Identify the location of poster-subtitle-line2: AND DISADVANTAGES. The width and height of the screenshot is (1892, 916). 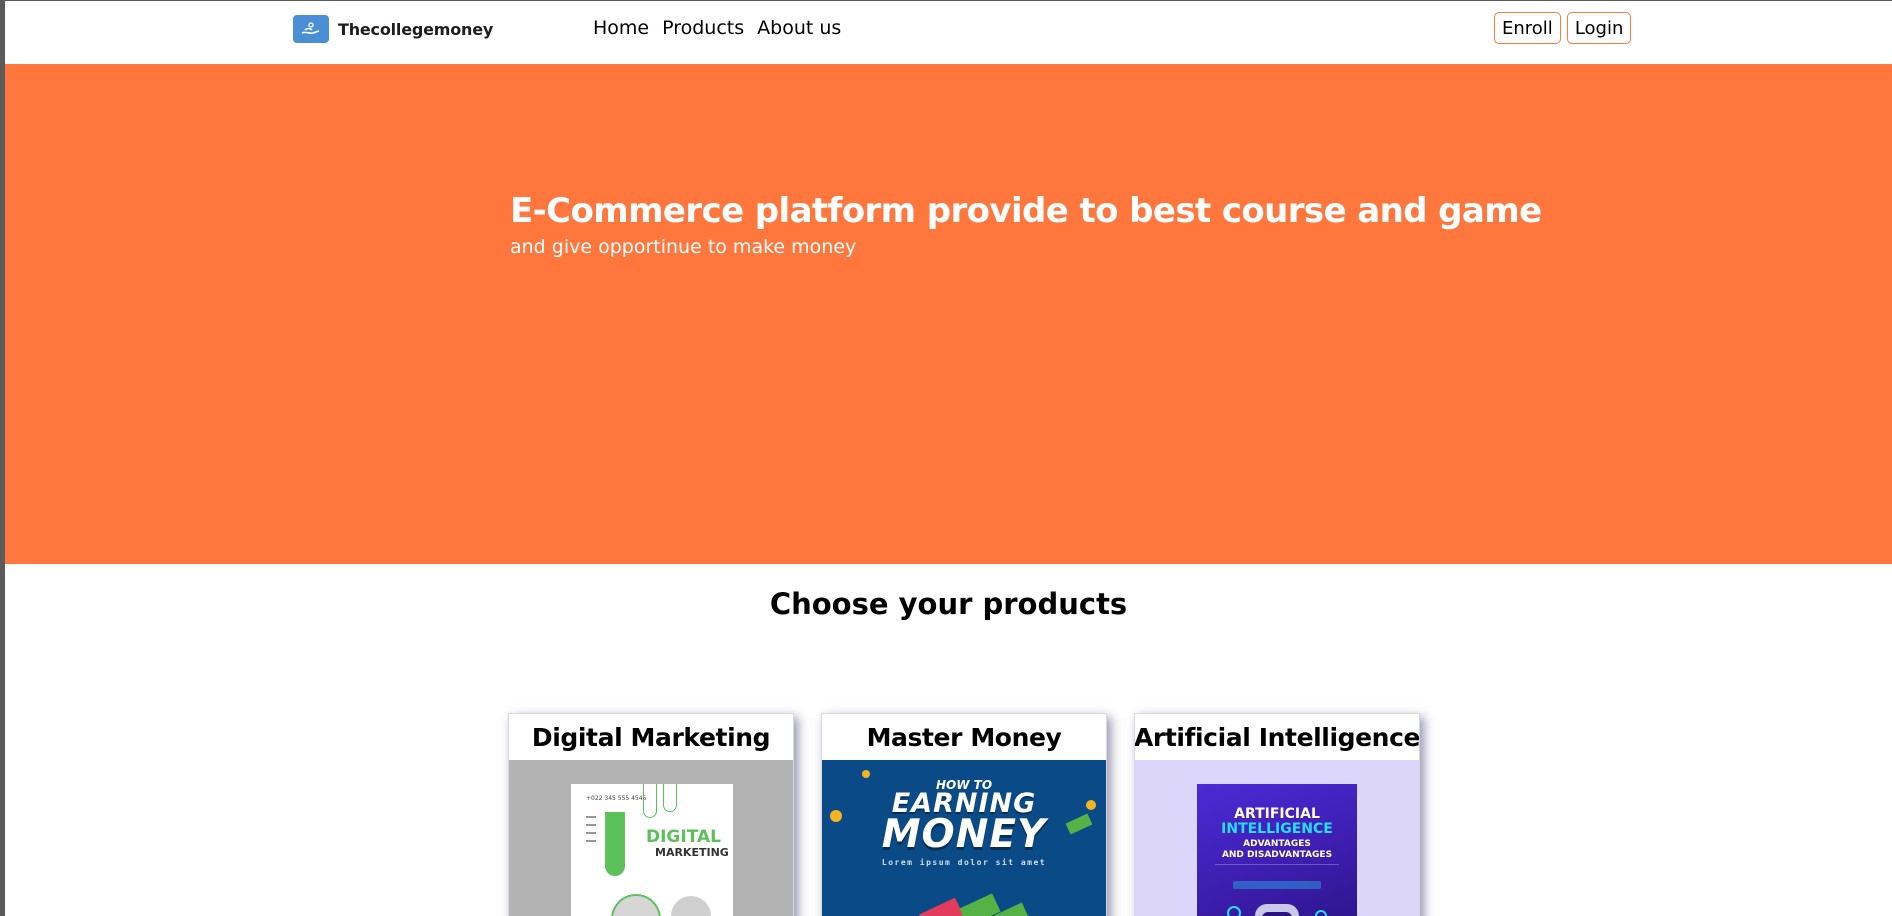
(1277, 855).